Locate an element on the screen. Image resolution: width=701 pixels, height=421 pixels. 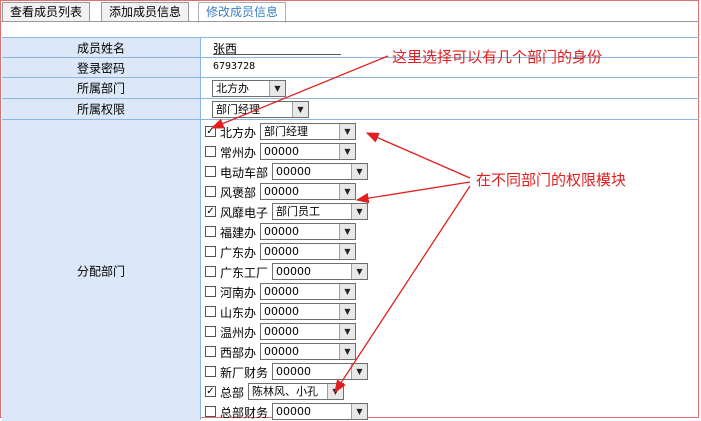
department-name: 广东办 is located at coordinates (238, 253).